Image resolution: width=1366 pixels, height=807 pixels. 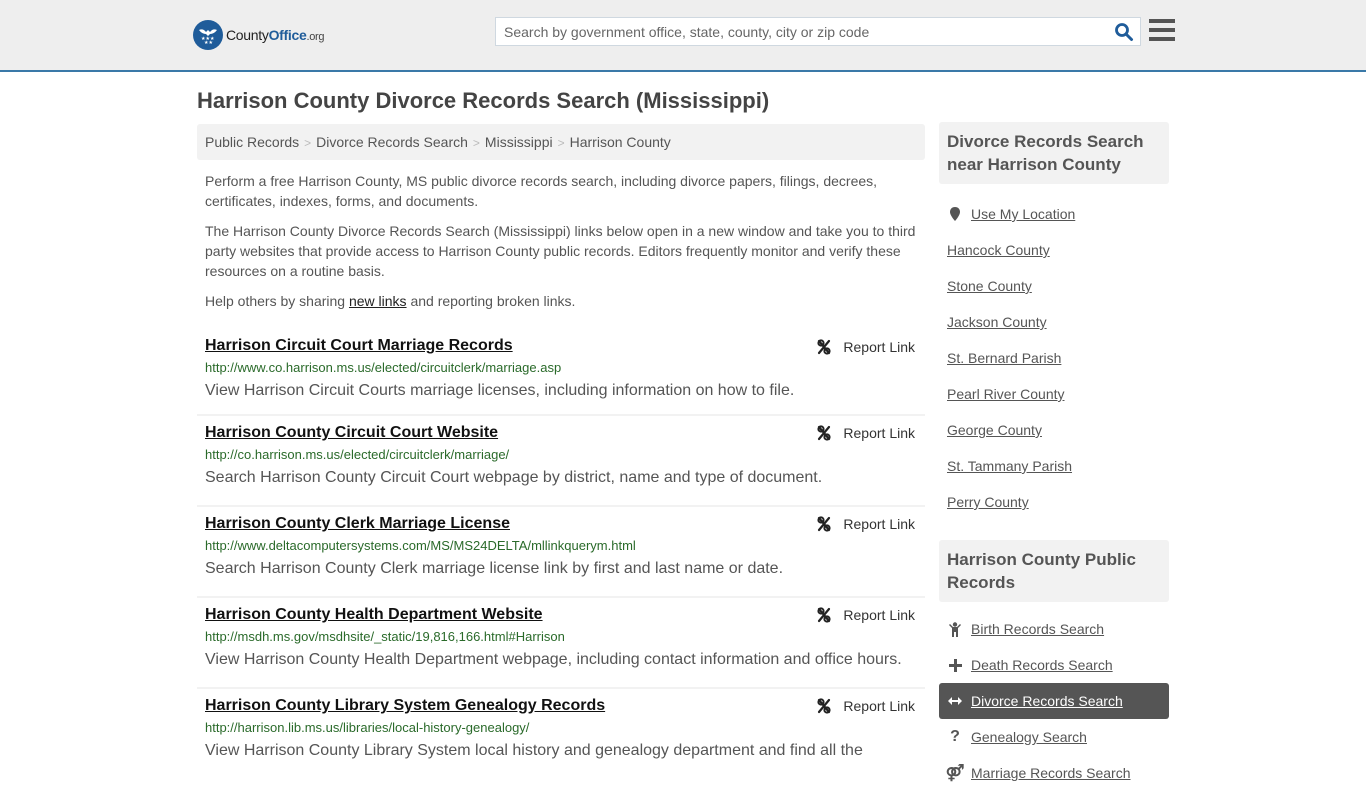 I want to click on cross-icon, so click(x=955, y=665).